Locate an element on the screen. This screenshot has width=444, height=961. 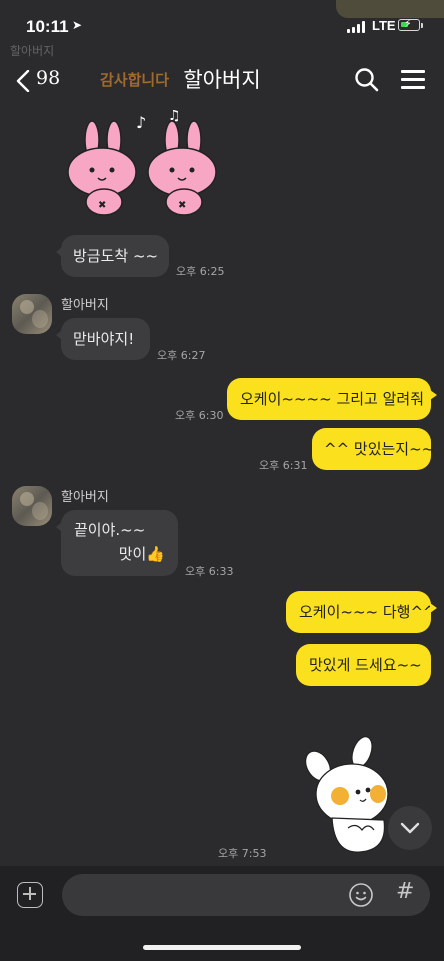
notification-banner-edge is located at coordinates (390, 9).